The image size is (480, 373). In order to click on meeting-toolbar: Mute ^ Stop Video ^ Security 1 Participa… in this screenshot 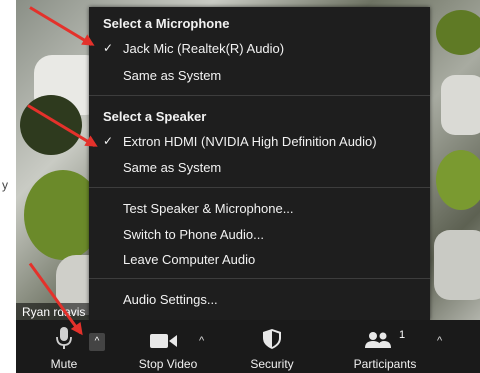, I will do `click(248, 346)`.